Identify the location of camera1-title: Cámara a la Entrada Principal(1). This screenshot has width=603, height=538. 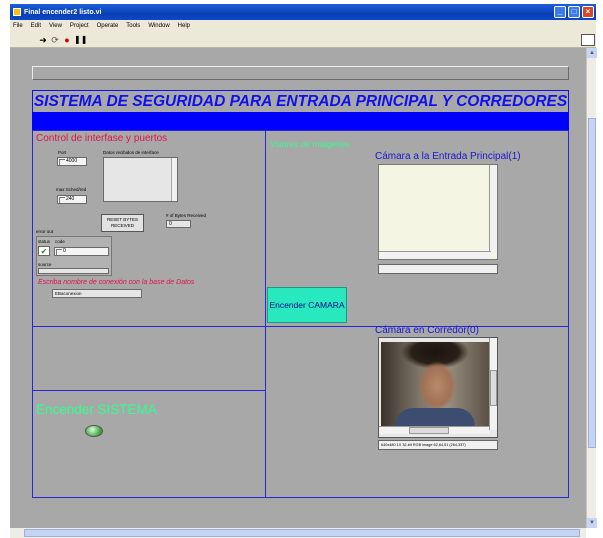
(448, 156).